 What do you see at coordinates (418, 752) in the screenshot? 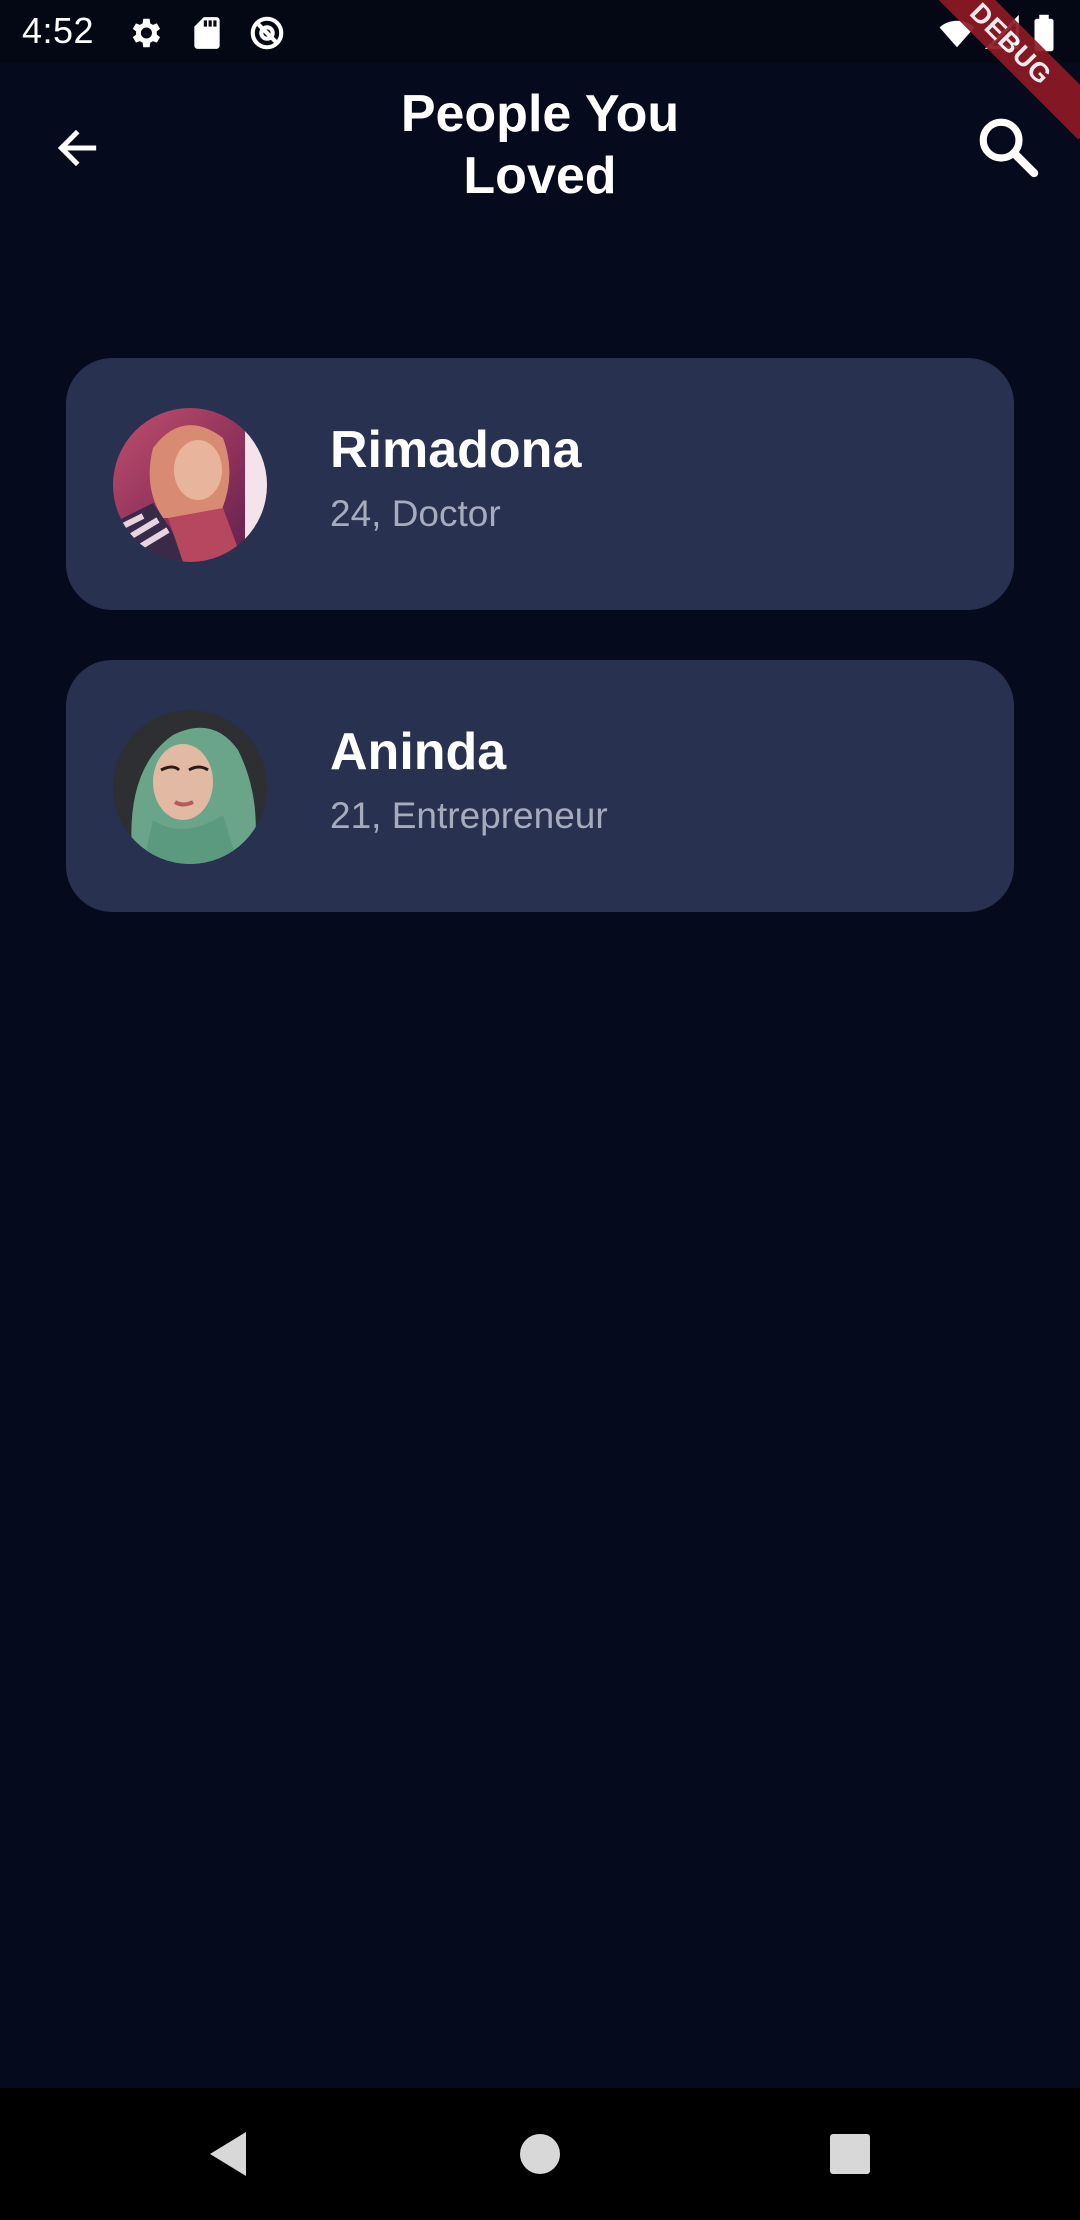
I see `person-name: Aninda` at bounding box center [418, 752].